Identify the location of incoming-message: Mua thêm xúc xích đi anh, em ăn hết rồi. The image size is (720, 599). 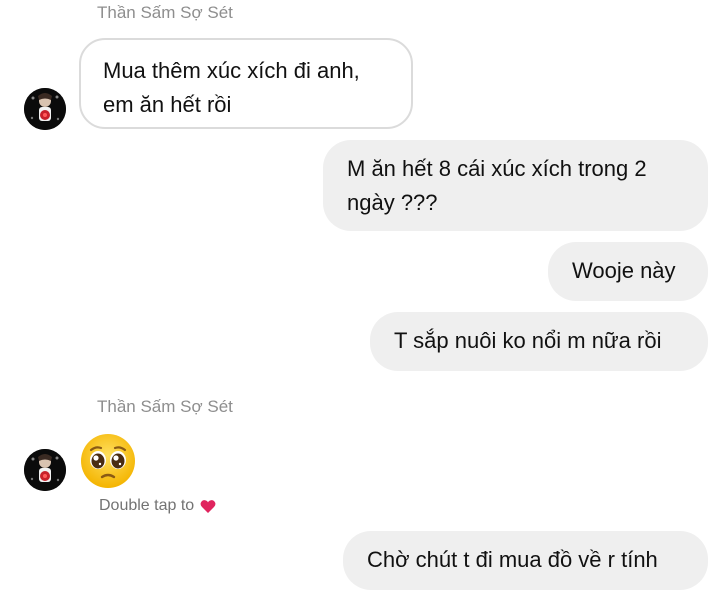
(246, 83).